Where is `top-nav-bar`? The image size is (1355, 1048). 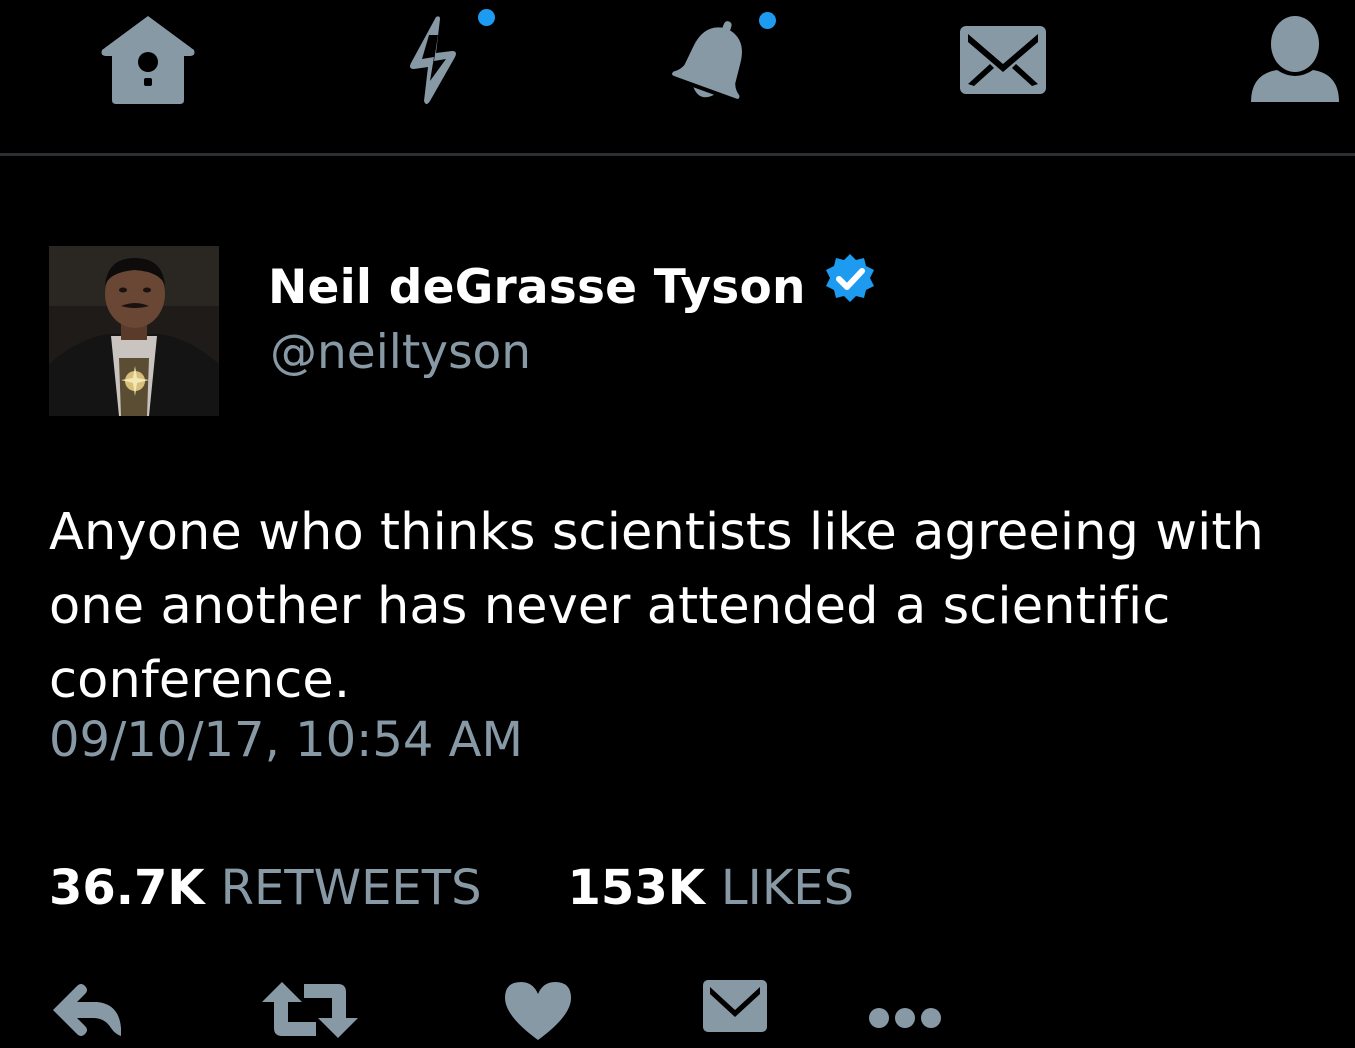
top-nav-bar is located at coordinates (677, 77).